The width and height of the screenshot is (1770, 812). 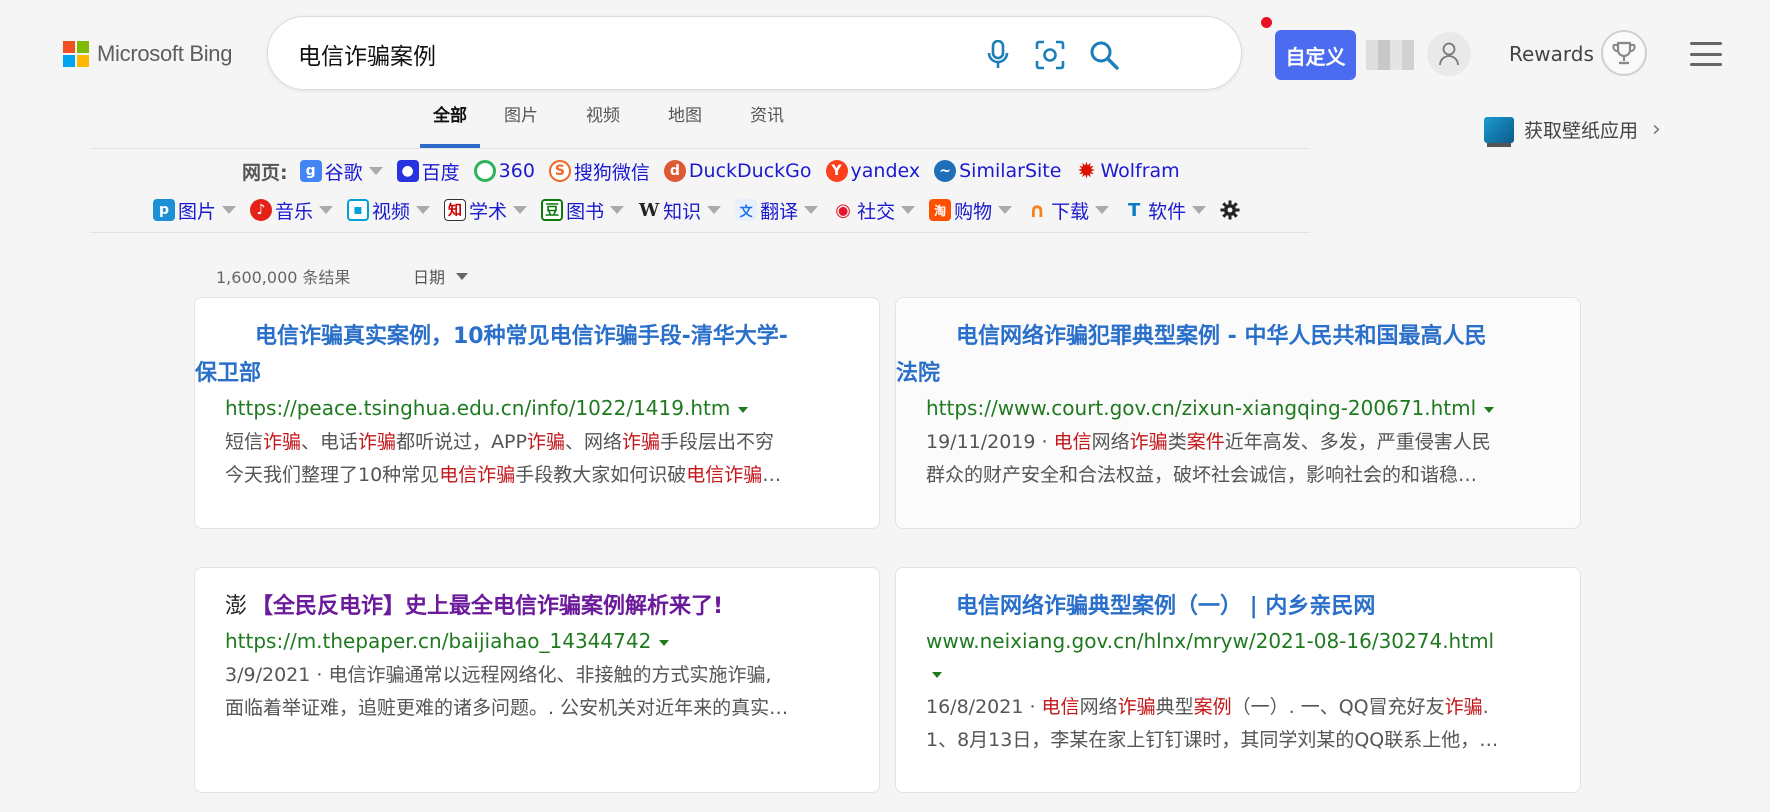 What do you see at coordinates (1127, 171) in the screenshot?
I see `ext-wolfram: ✹ Wolfram` at bounding box center [1127, 171].